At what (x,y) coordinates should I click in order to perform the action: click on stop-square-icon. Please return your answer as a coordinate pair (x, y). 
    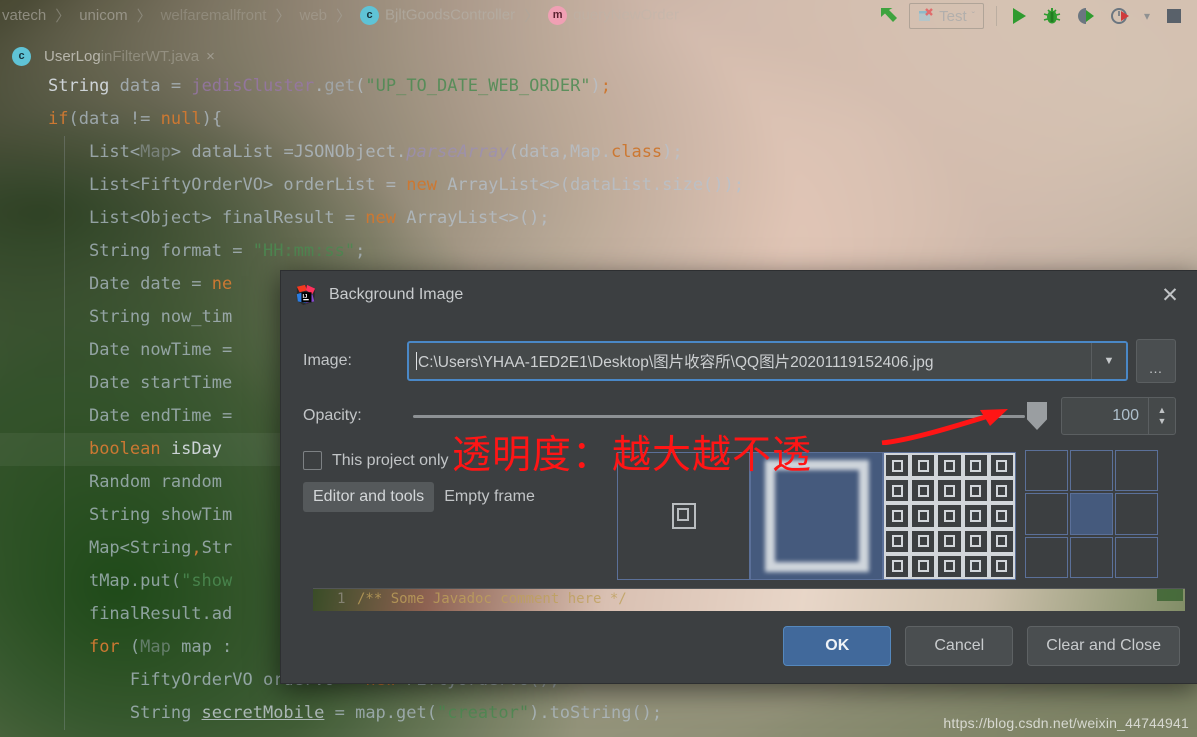
    Looking at the image, I should click on (1174, 16).